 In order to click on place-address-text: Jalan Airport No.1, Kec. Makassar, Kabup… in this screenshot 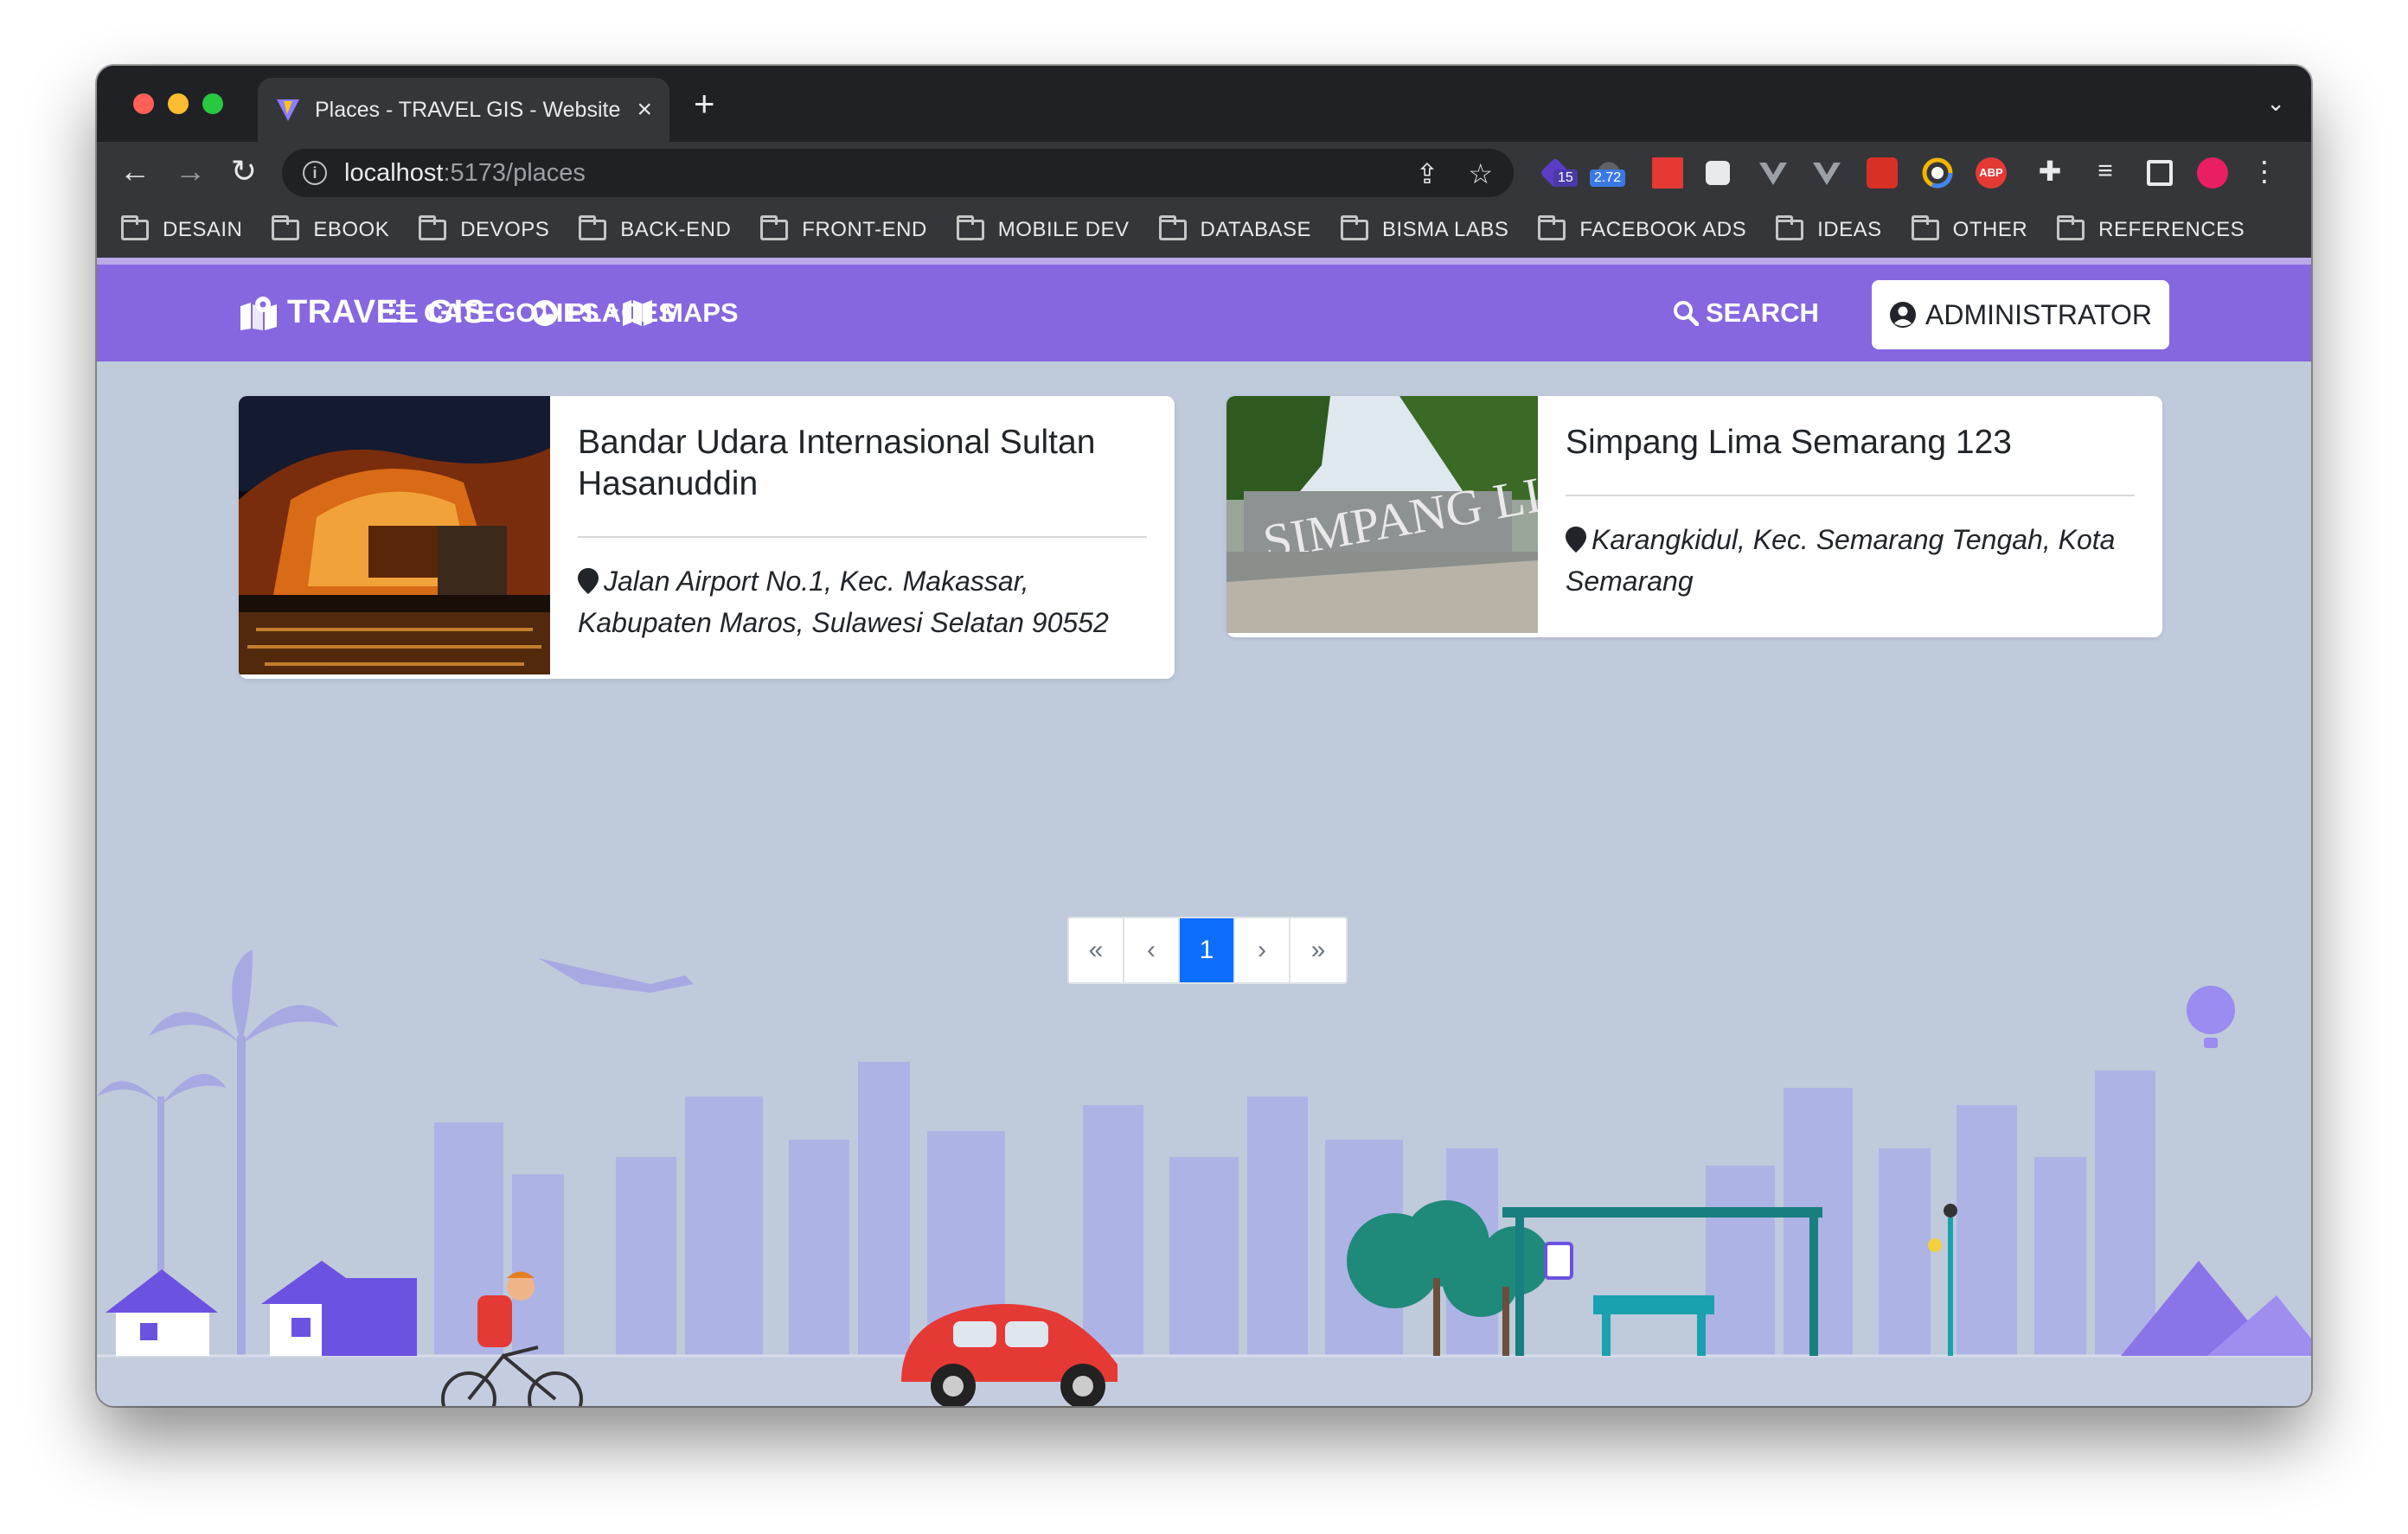, I will do `click(843, 602)`.